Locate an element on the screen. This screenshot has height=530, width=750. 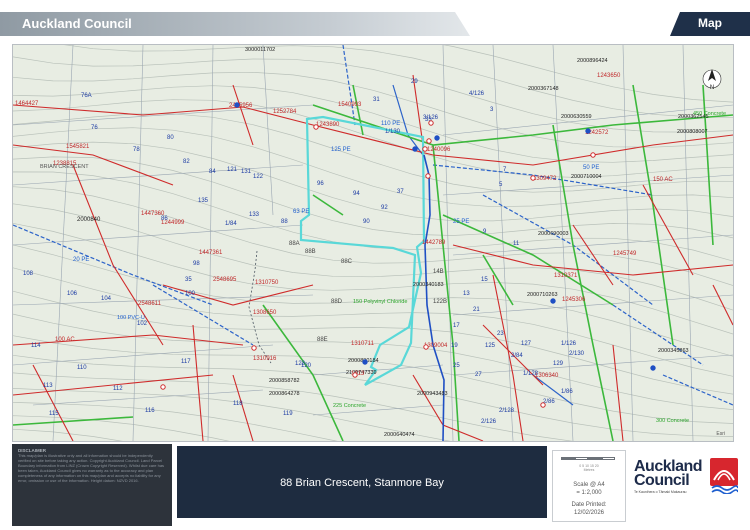
map-label: 2548695 is located at coordinates (225, 280).